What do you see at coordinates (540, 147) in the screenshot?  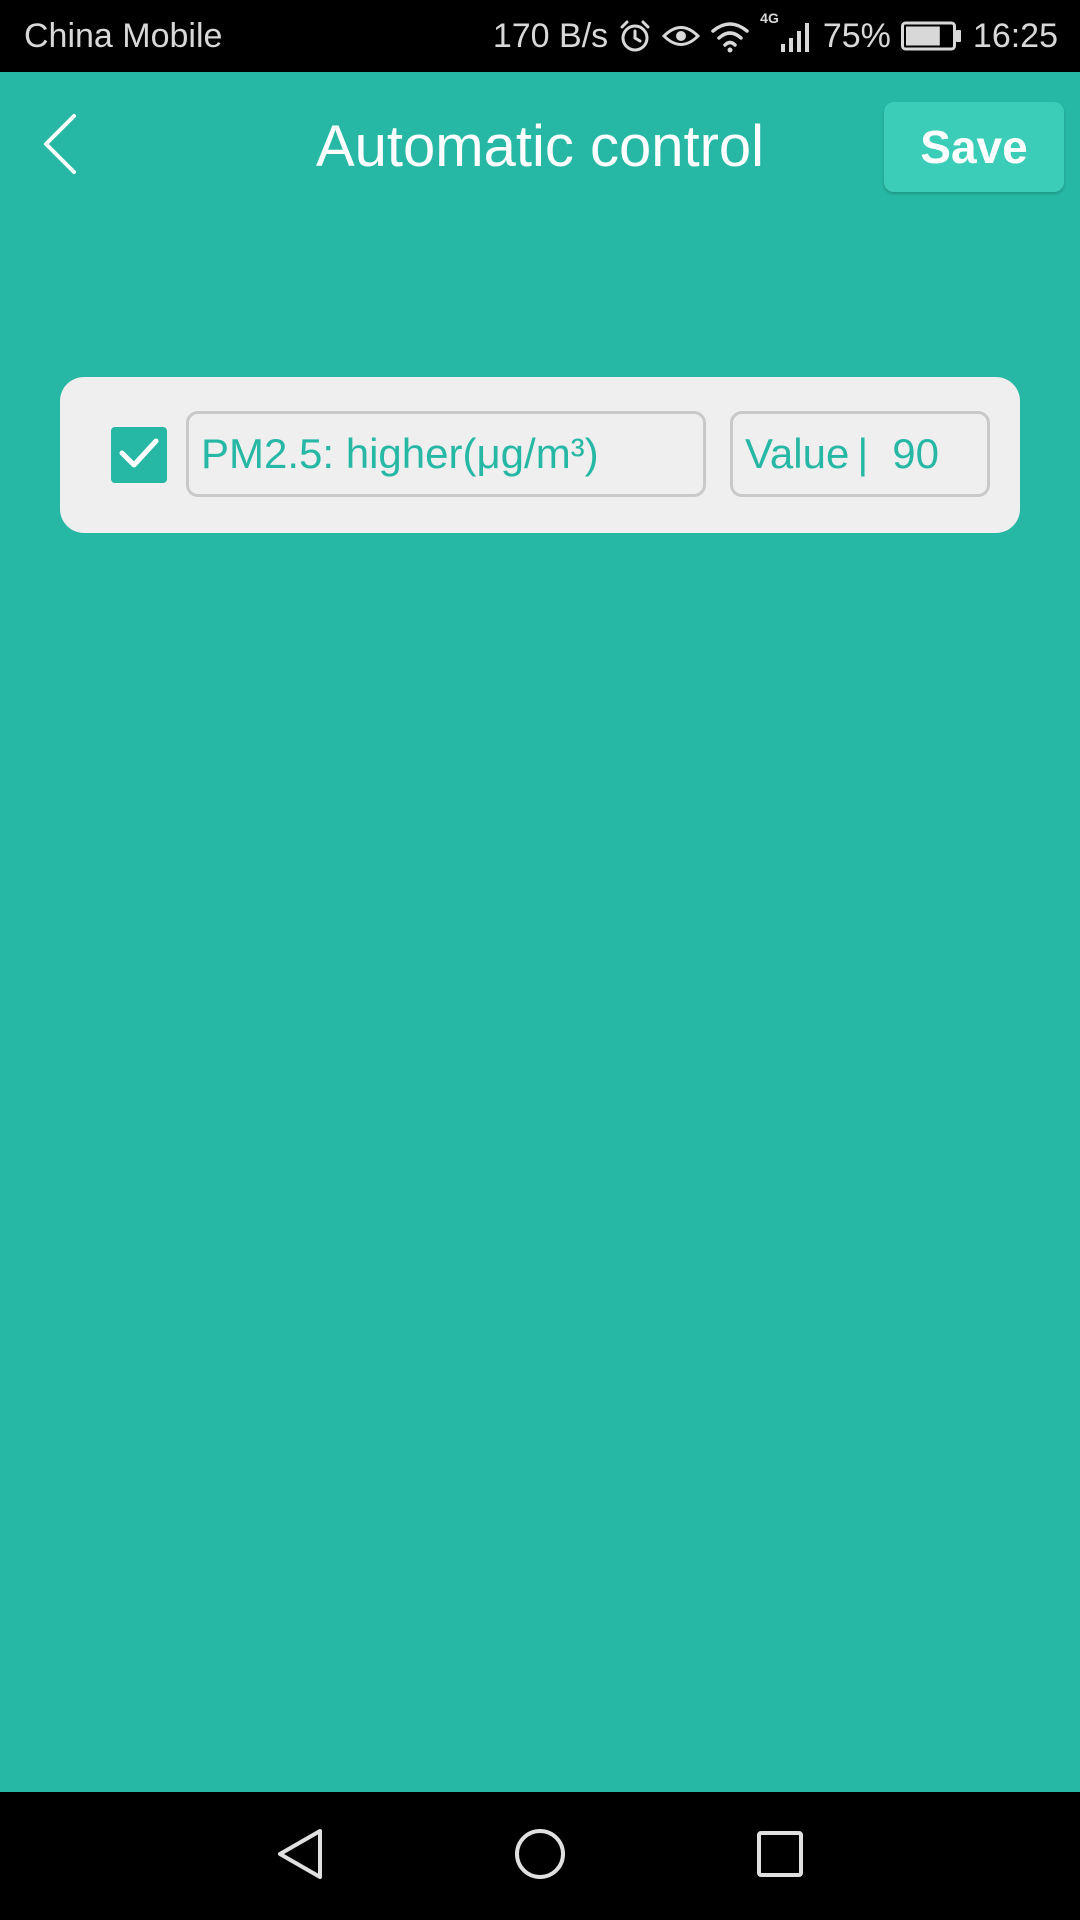 I see `app-header: Automatic control Save` at bounding box center [540, 147].